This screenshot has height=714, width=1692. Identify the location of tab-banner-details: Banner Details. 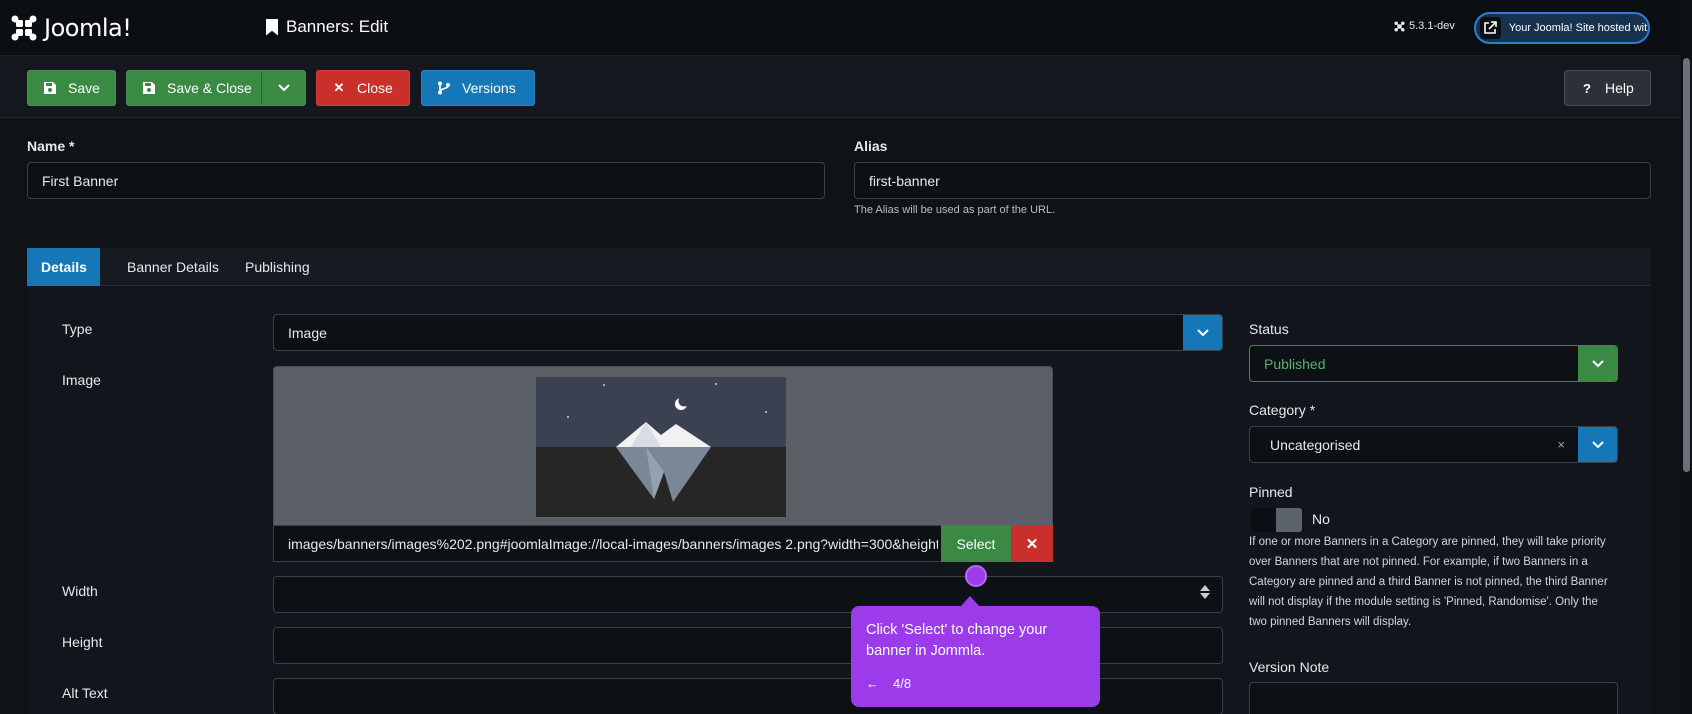
(173, 267).